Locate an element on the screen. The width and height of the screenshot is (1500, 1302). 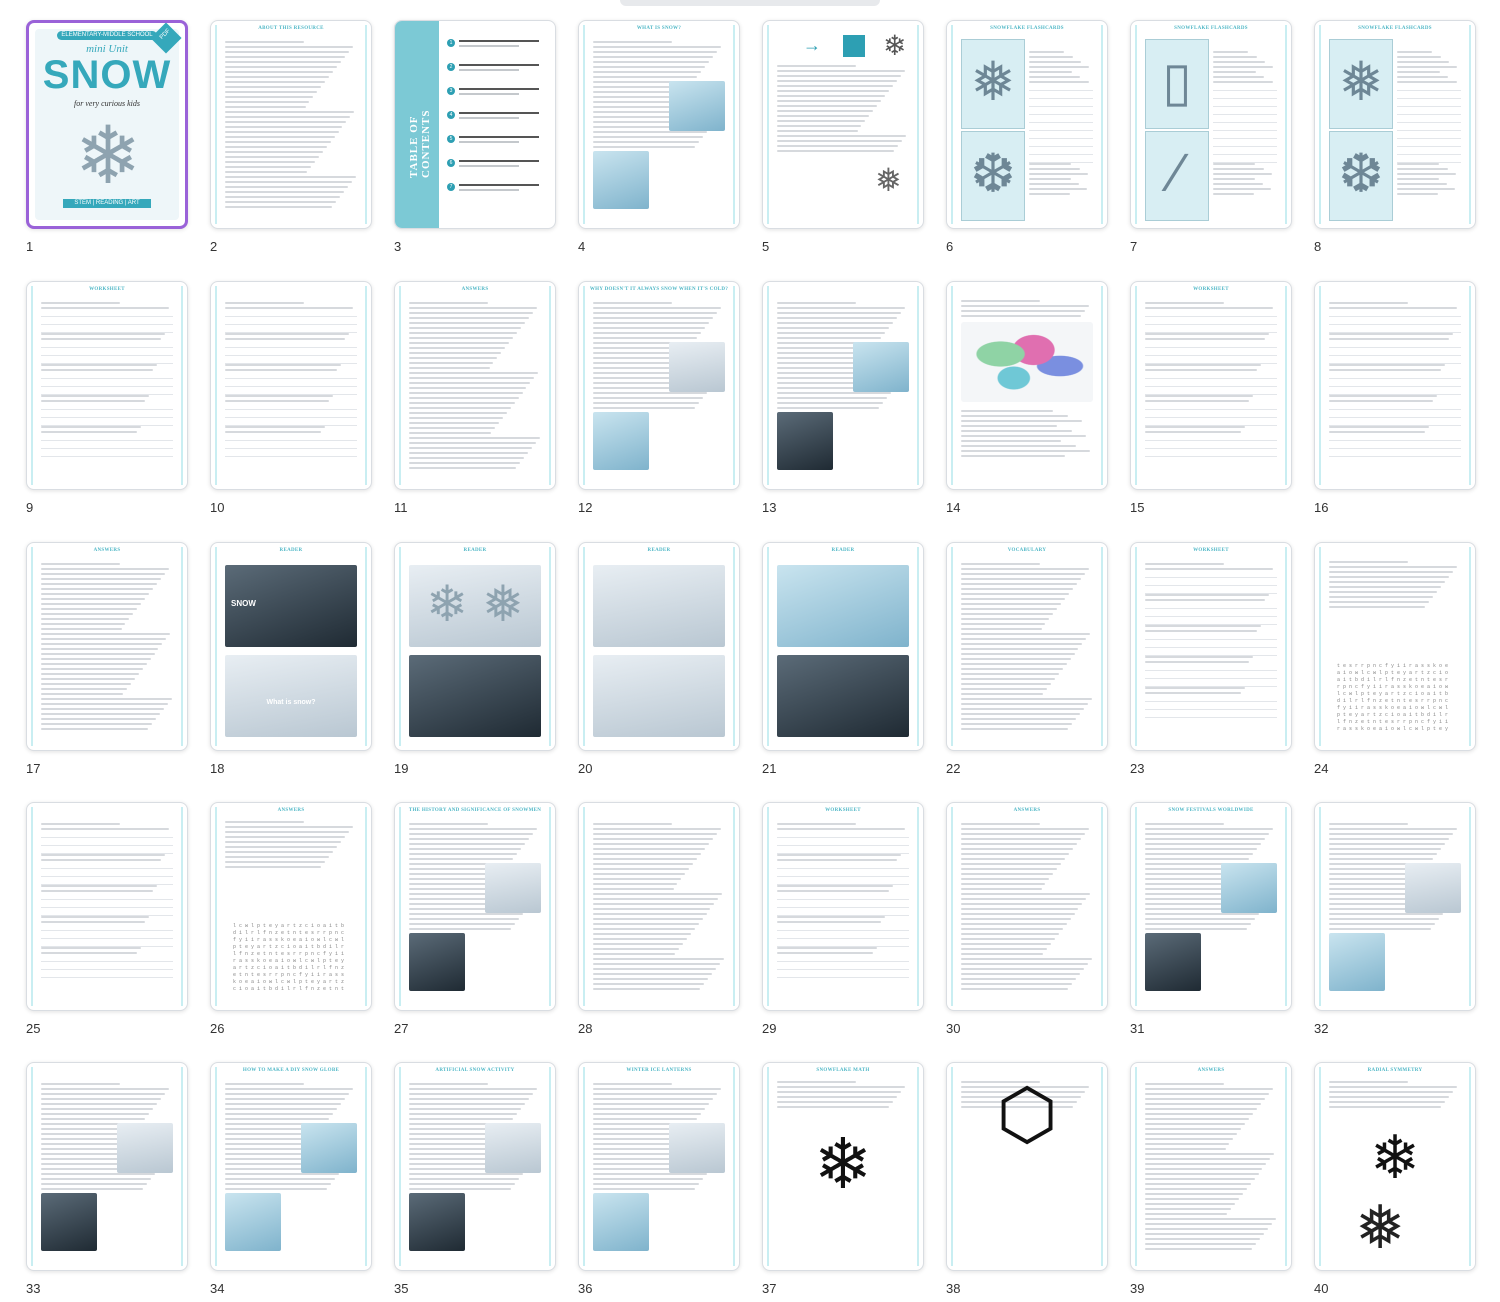
page-thumbnail-cell: RADIAL SYMMETRY ❄ ❅ 40 is located at coordinates (1399, 1182).